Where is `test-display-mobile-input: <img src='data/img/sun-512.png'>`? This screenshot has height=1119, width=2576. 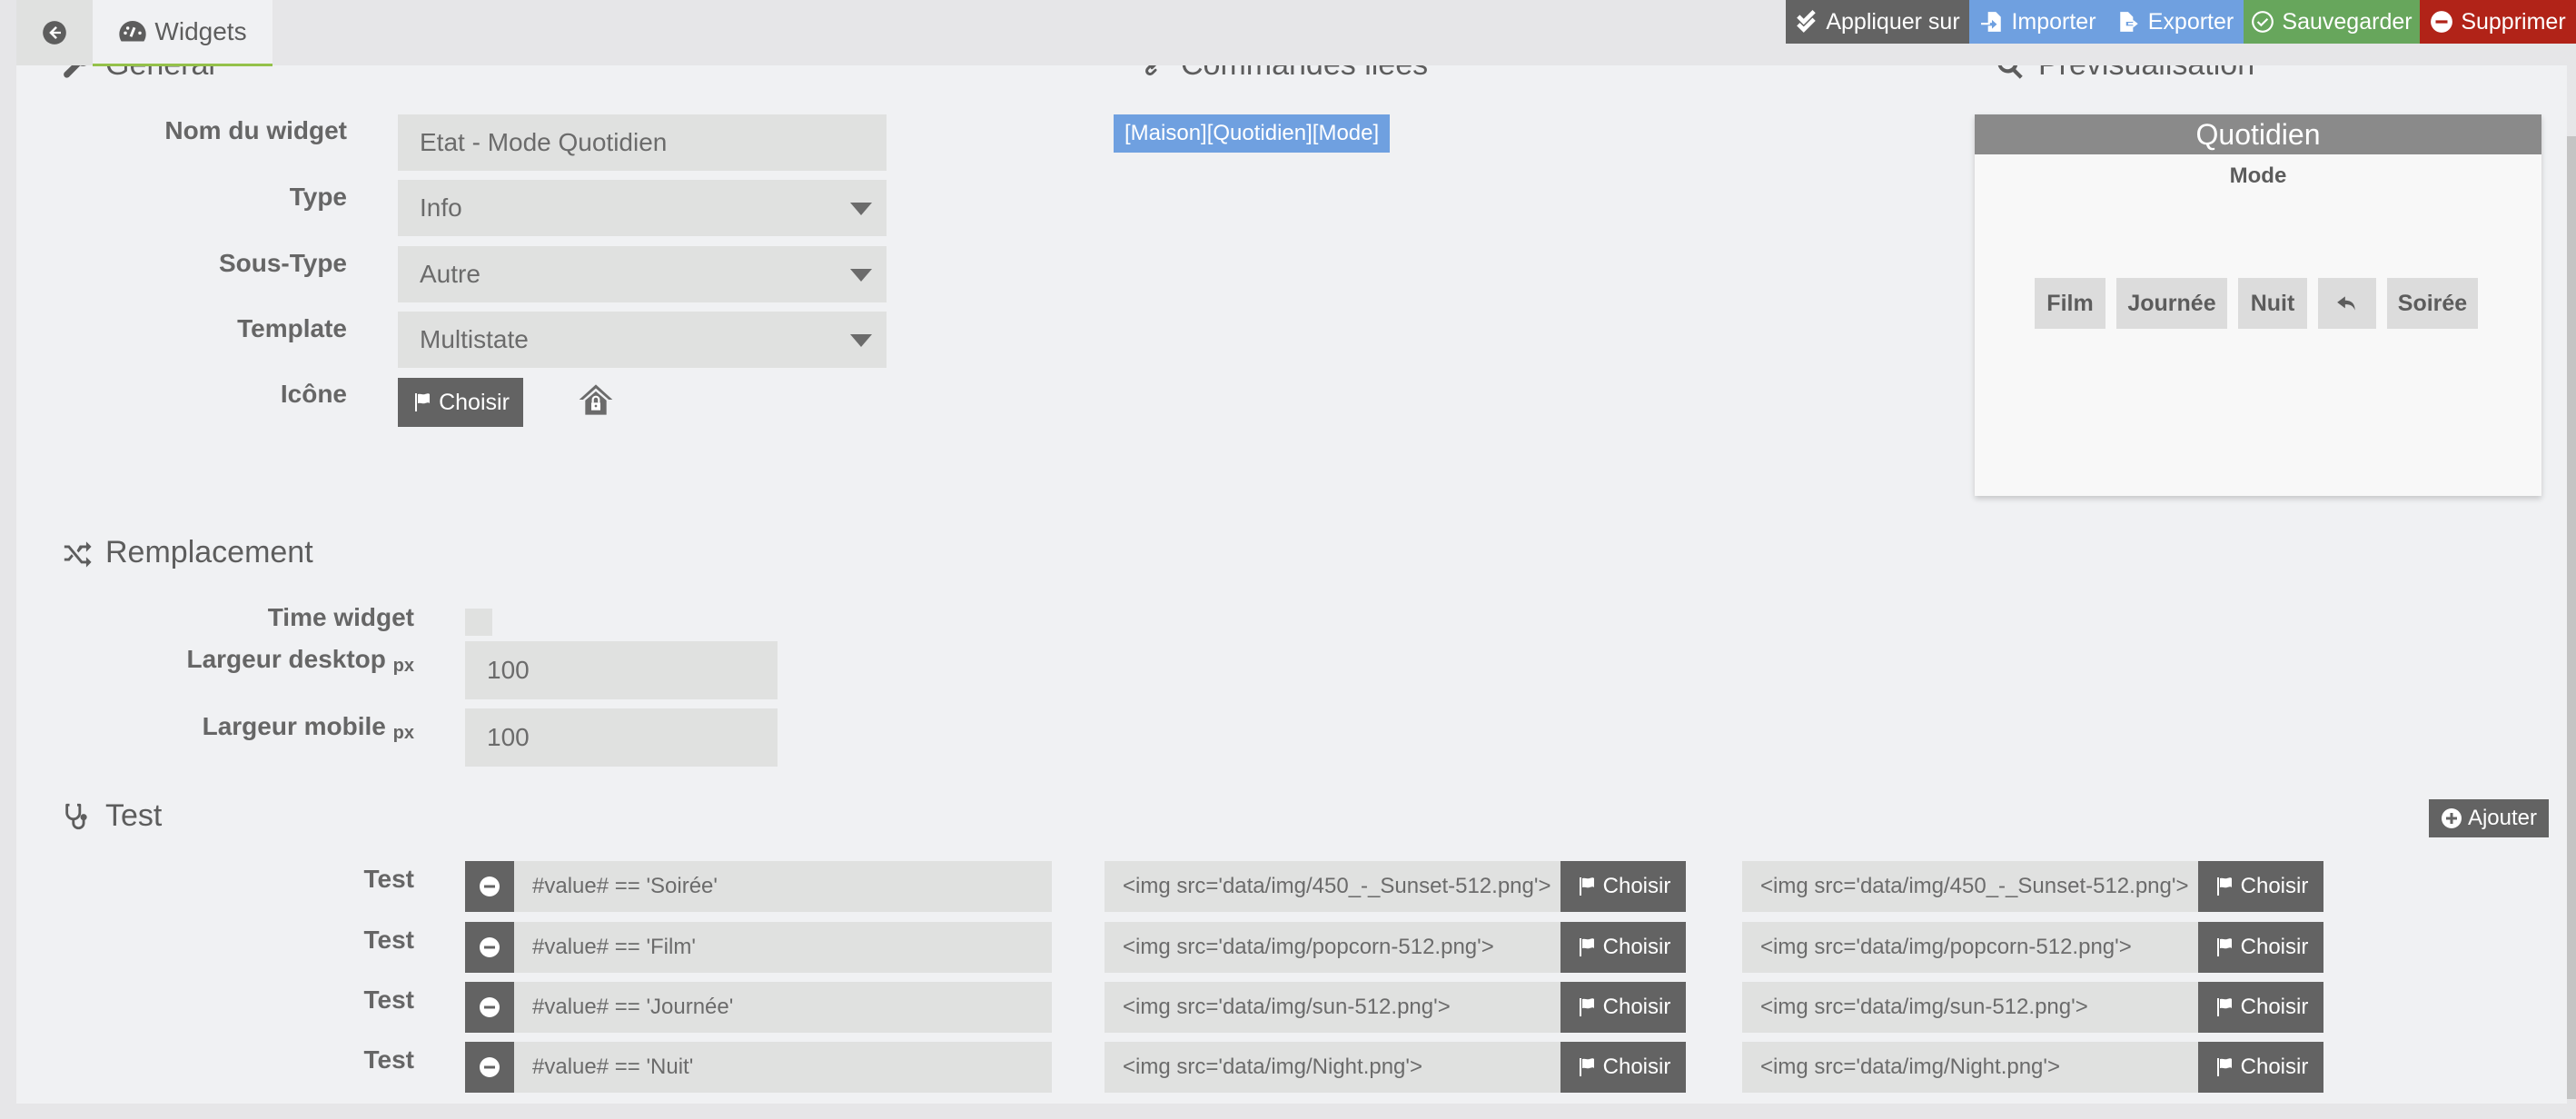 test-display-mobile-input: <img src='data/img/sun-512.png'> is located at coordinates (1970, 1007).